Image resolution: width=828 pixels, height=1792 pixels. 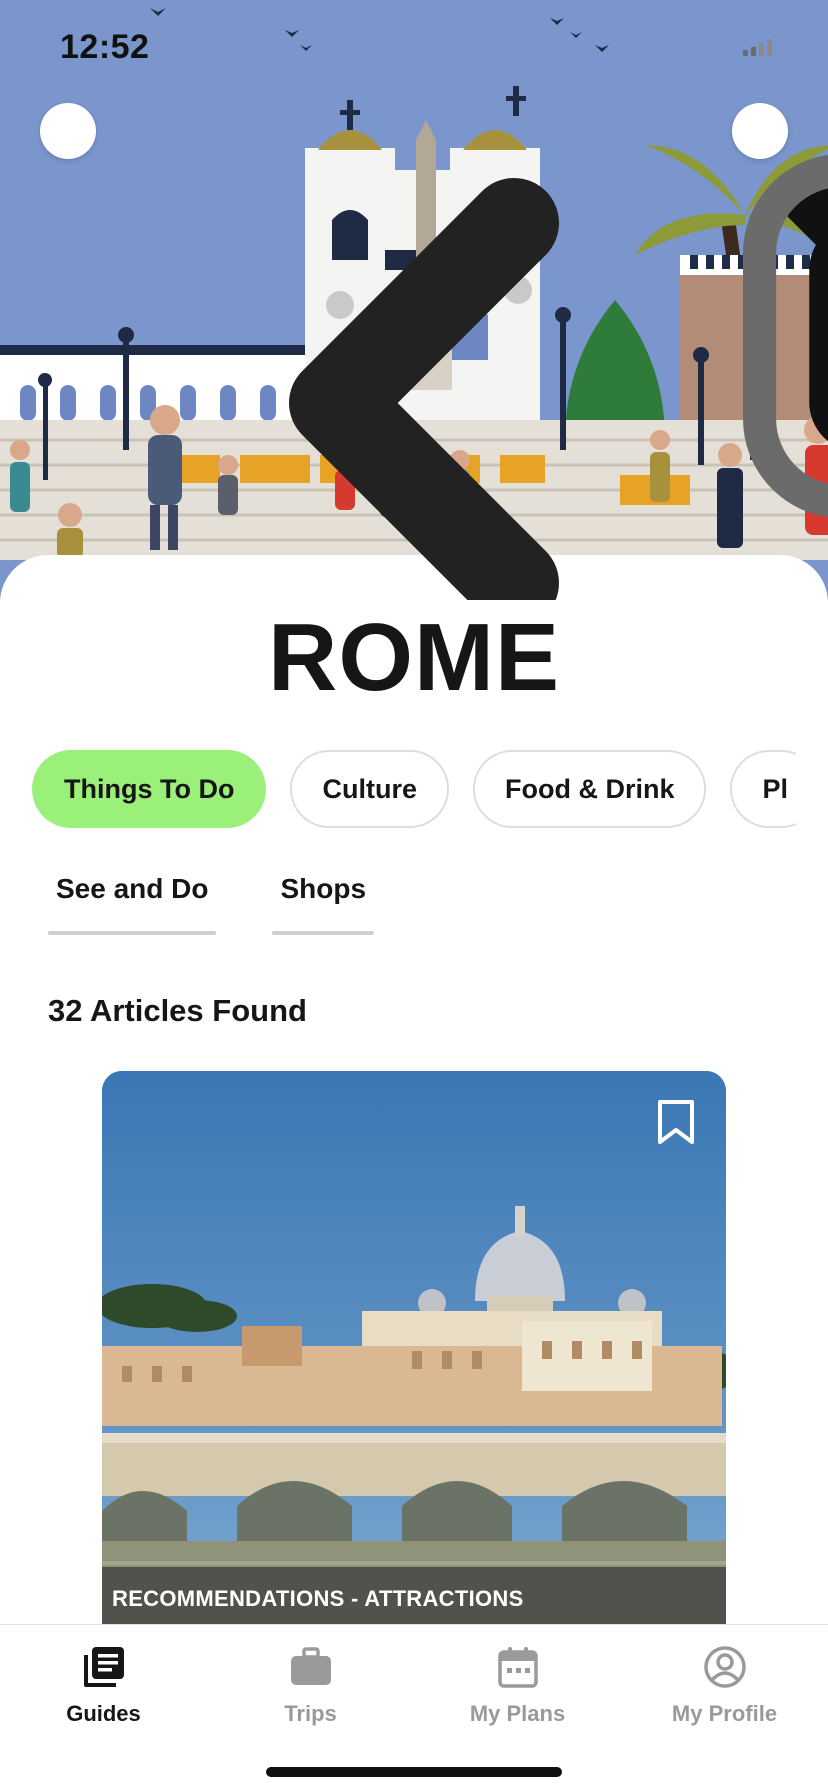 I want to click on city-title: ROME, so click(x=414, y=657).